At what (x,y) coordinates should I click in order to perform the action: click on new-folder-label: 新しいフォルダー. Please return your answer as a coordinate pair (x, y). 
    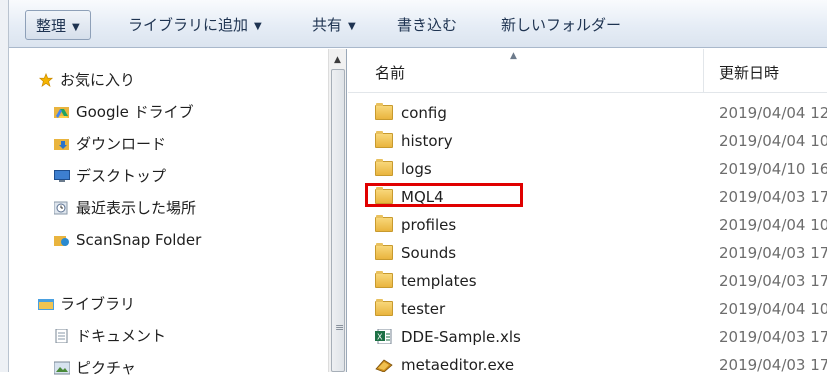
    Looking at the image, I should click on (561, 25).